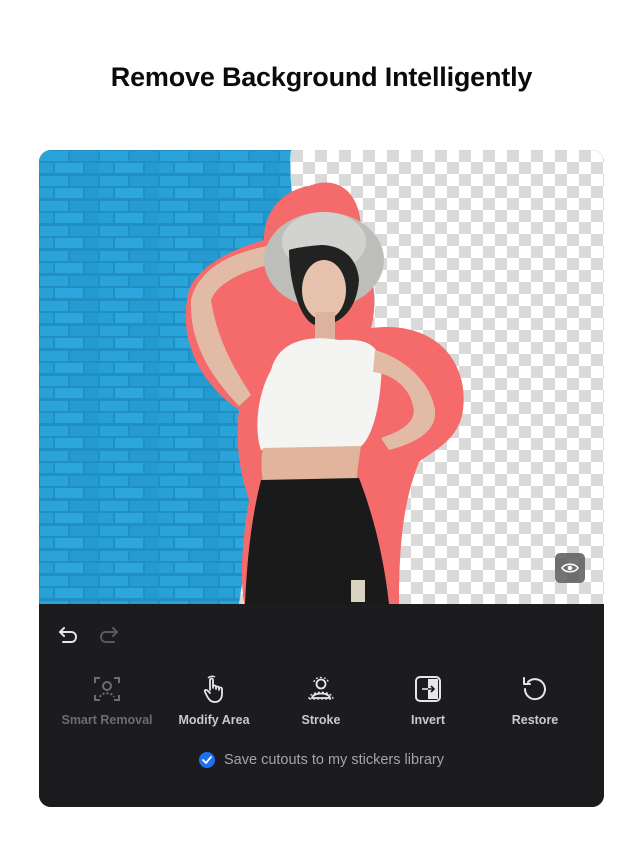  Describe the element at coordinates (321, 720) in the screenshot. I see `tool-label: Stroke` at that location.